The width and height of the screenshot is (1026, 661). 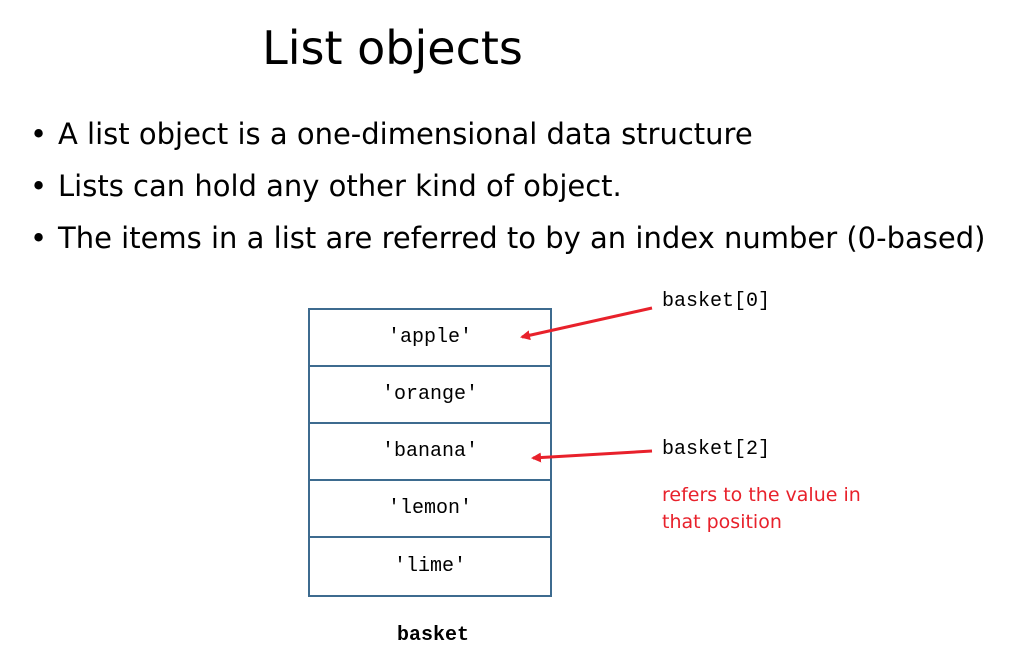 I want to click on list-cell-1: 'orange', so click(x=430, y=395).